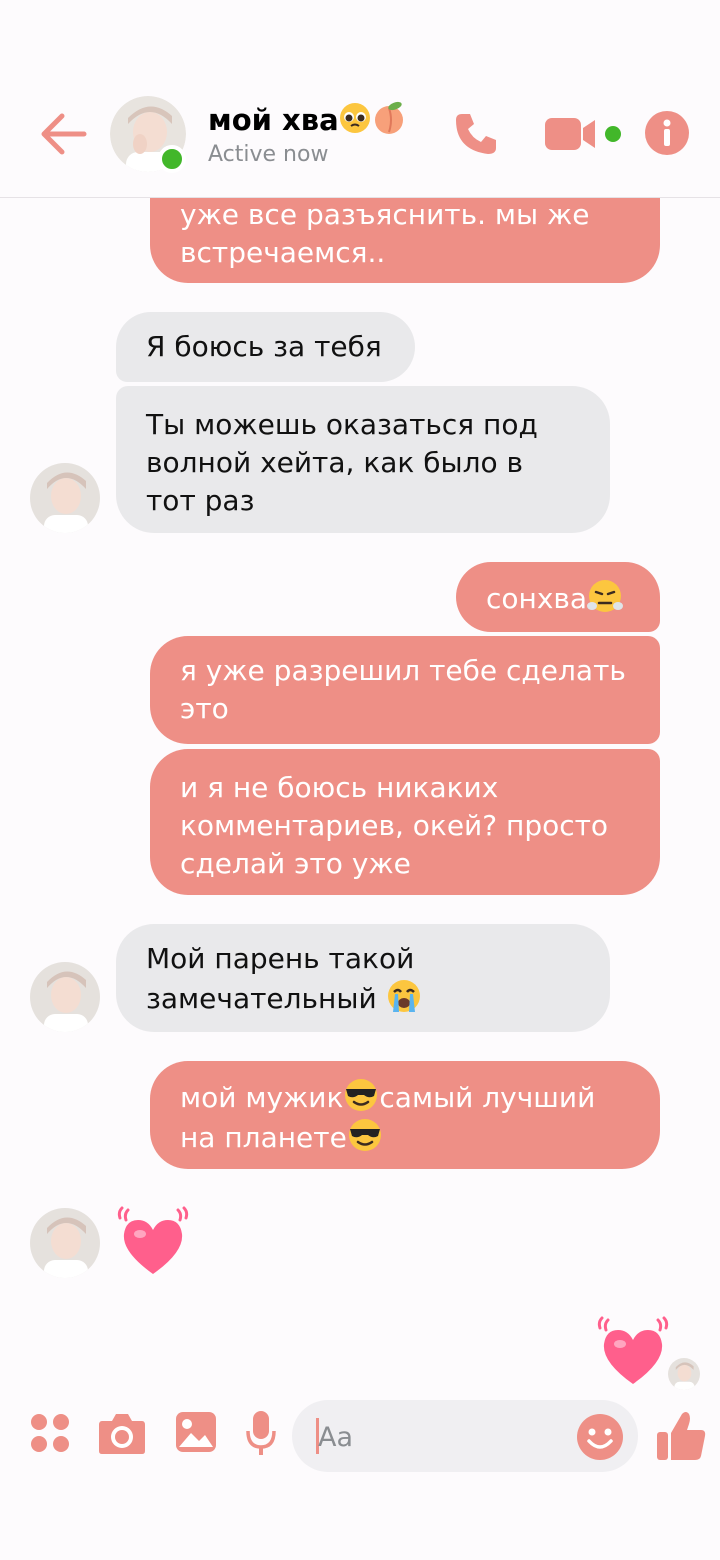 This screenshot has height=1560, width=720. What do you see at coordinates (122, 1433) in the screenshot?
I see `camera-icon` at bounding box center [122, 1433].